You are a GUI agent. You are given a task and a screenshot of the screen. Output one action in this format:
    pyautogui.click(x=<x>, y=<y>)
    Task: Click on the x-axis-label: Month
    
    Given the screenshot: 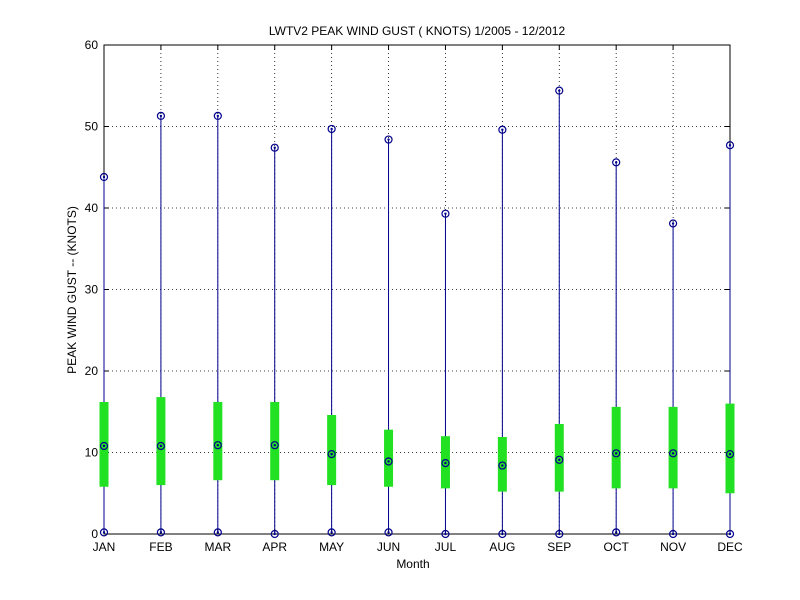 What is the action you would take?
    pyautogui.click(x=412, y=564)
    